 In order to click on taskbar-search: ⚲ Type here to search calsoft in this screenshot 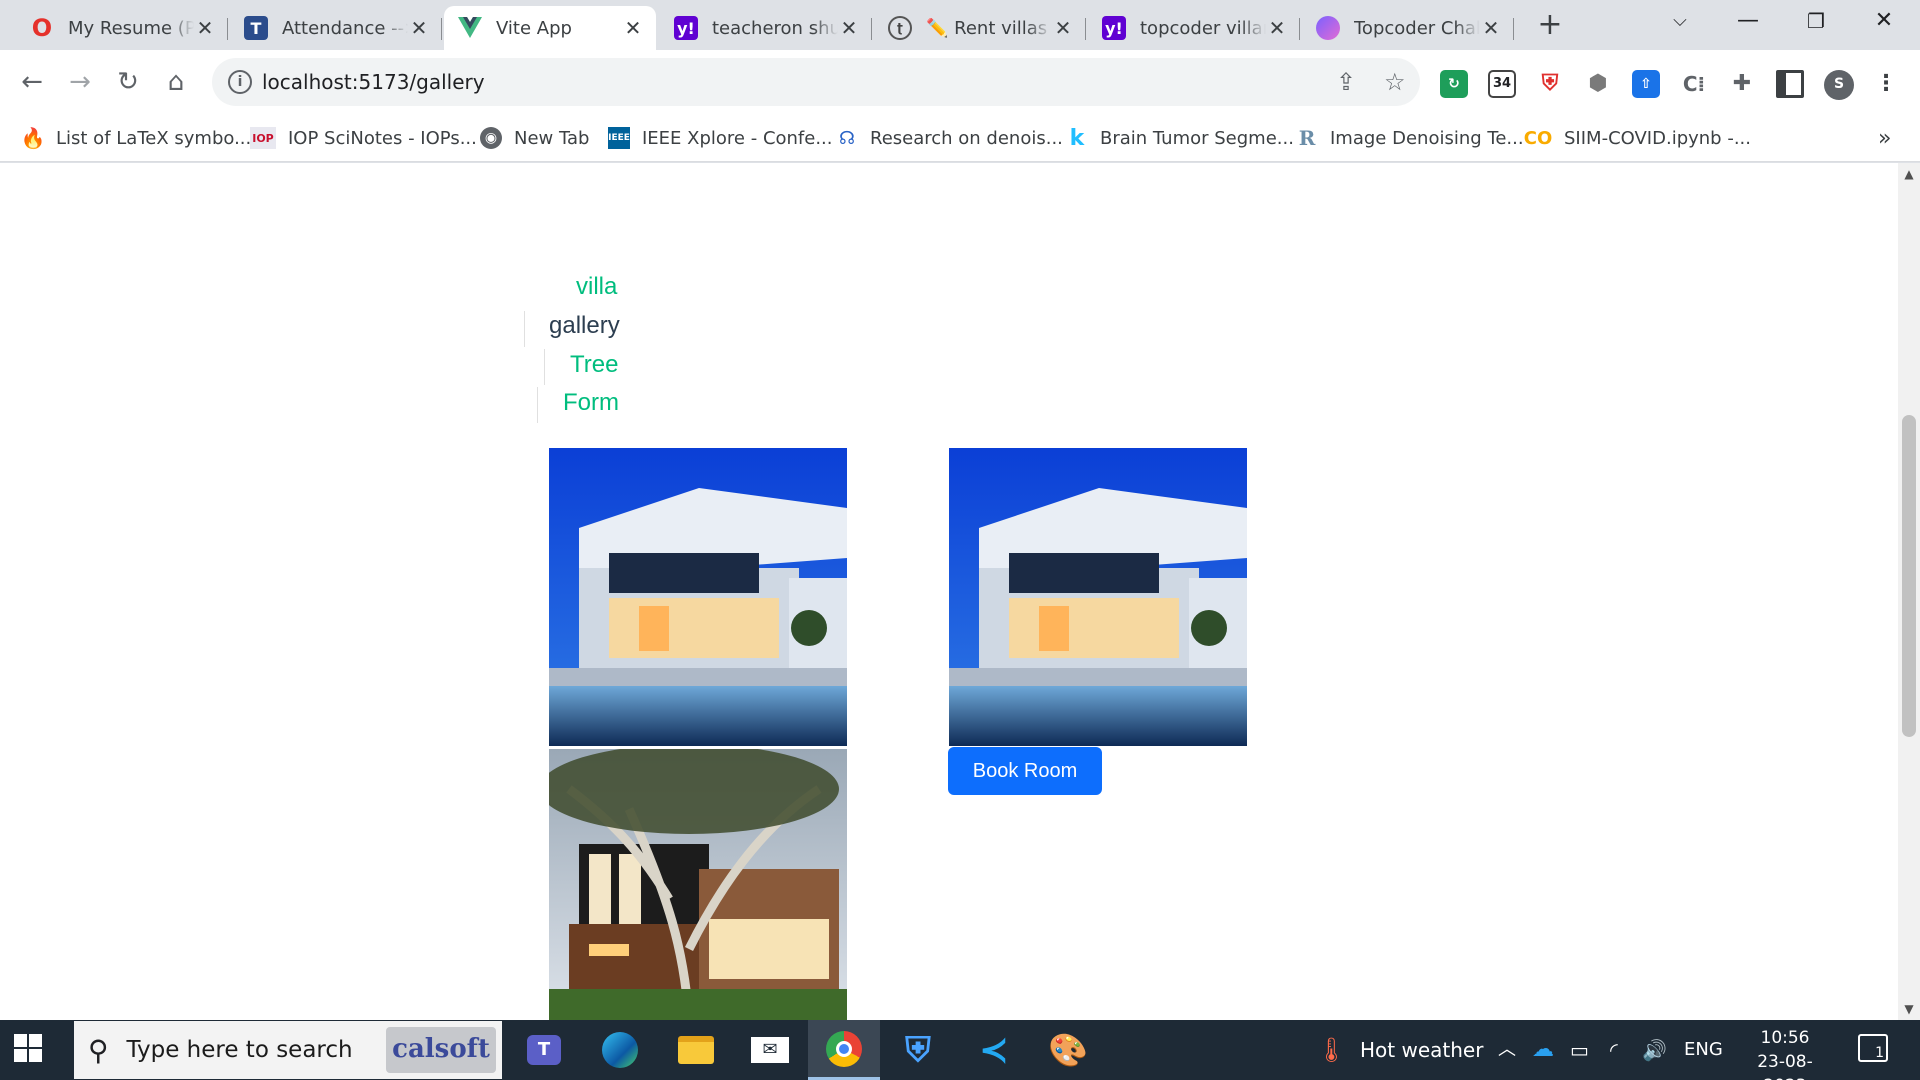, I will do `click(288, 1050)`.